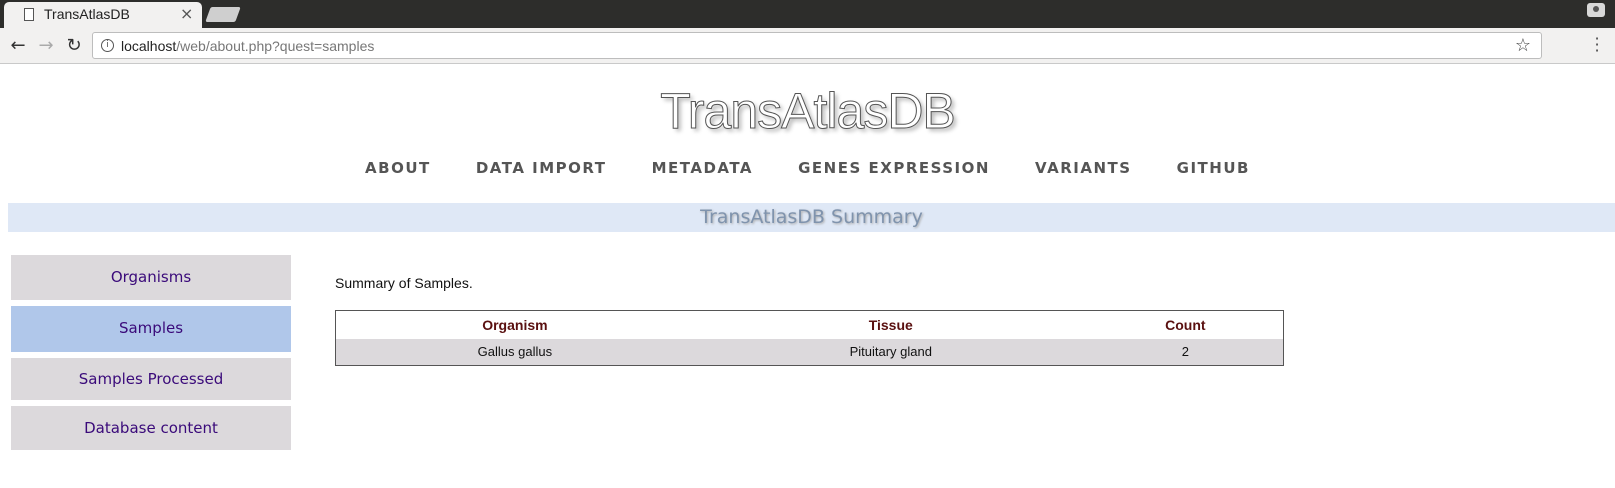 This screenshot has width=1615, height=488. What do you see at coordinates (1213, 168) in the screenshot?
I see `nav-github: GITHUB` at bounding box center [1213, 168].